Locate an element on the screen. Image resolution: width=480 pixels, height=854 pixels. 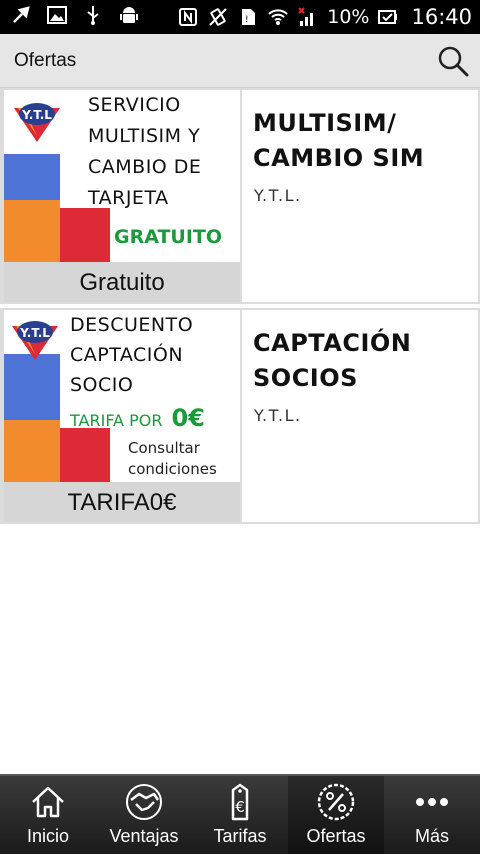
price-label: TARIFA0€ is located at coordinates (122, 502).